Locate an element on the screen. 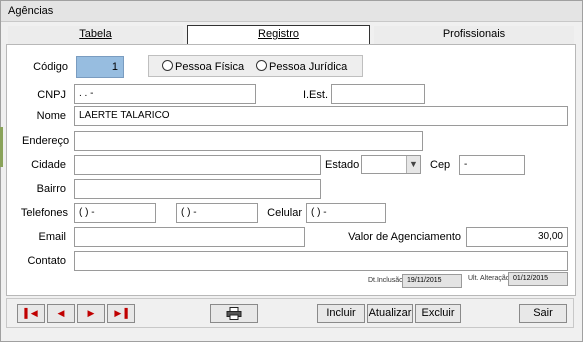 This screenshot has width=583, height=342. codigo-field: 1 is located at coordinates (100, 67).